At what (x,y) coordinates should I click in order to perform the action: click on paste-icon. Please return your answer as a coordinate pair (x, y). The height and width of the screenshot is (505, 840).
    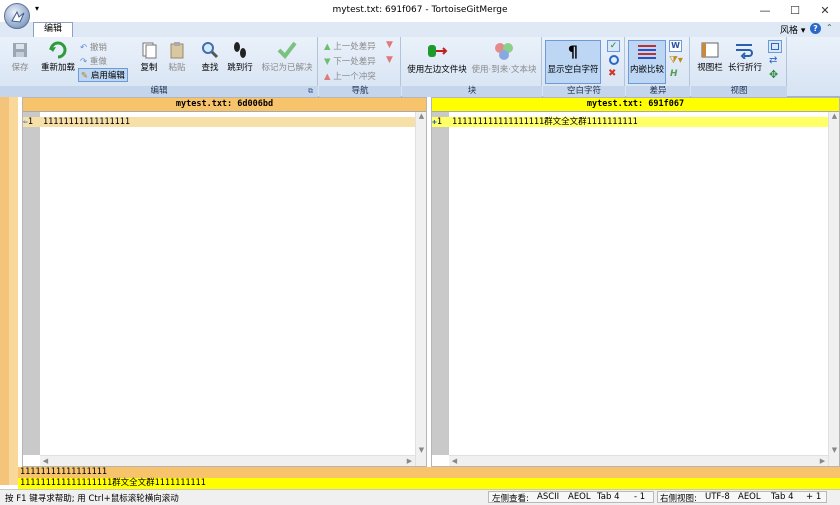
    Looking at the image, I should click on (177, 50).